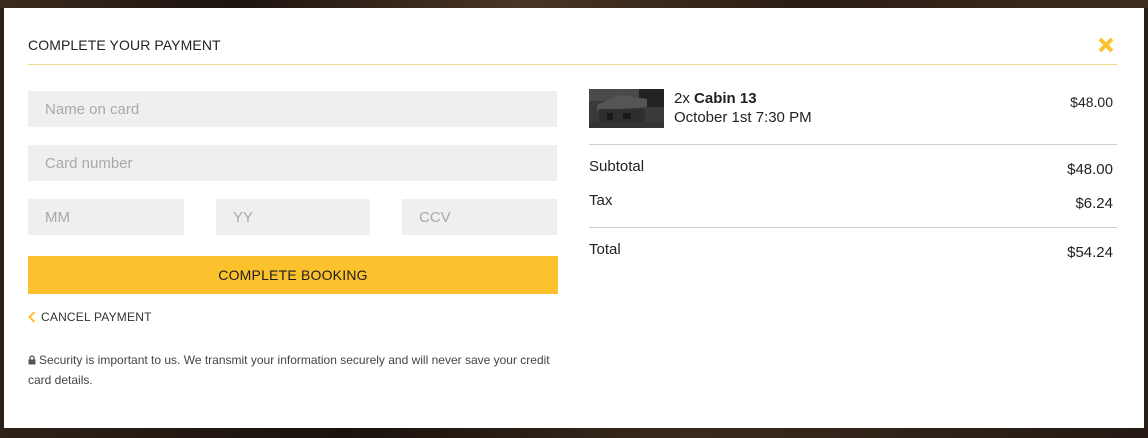 The height and width of the screenshot is (438, 1148). I want to click on page-backdrop-top, so click(574, 4).